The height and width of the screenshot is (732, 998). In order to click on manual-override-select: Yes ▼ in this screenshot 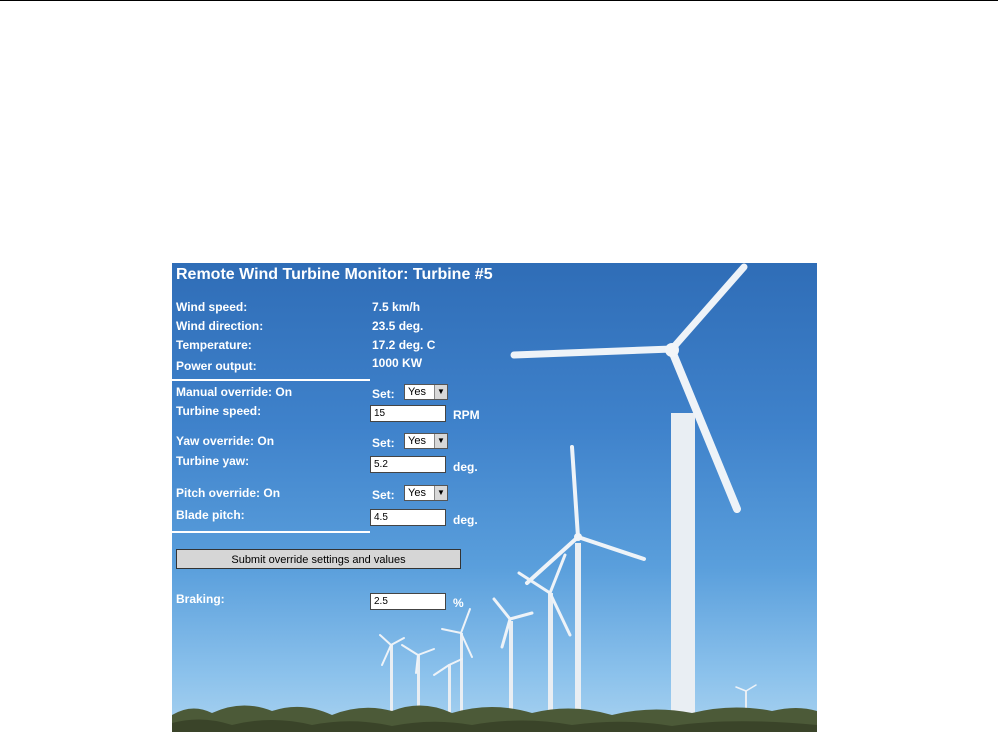, I will do `click(426, 392)`.